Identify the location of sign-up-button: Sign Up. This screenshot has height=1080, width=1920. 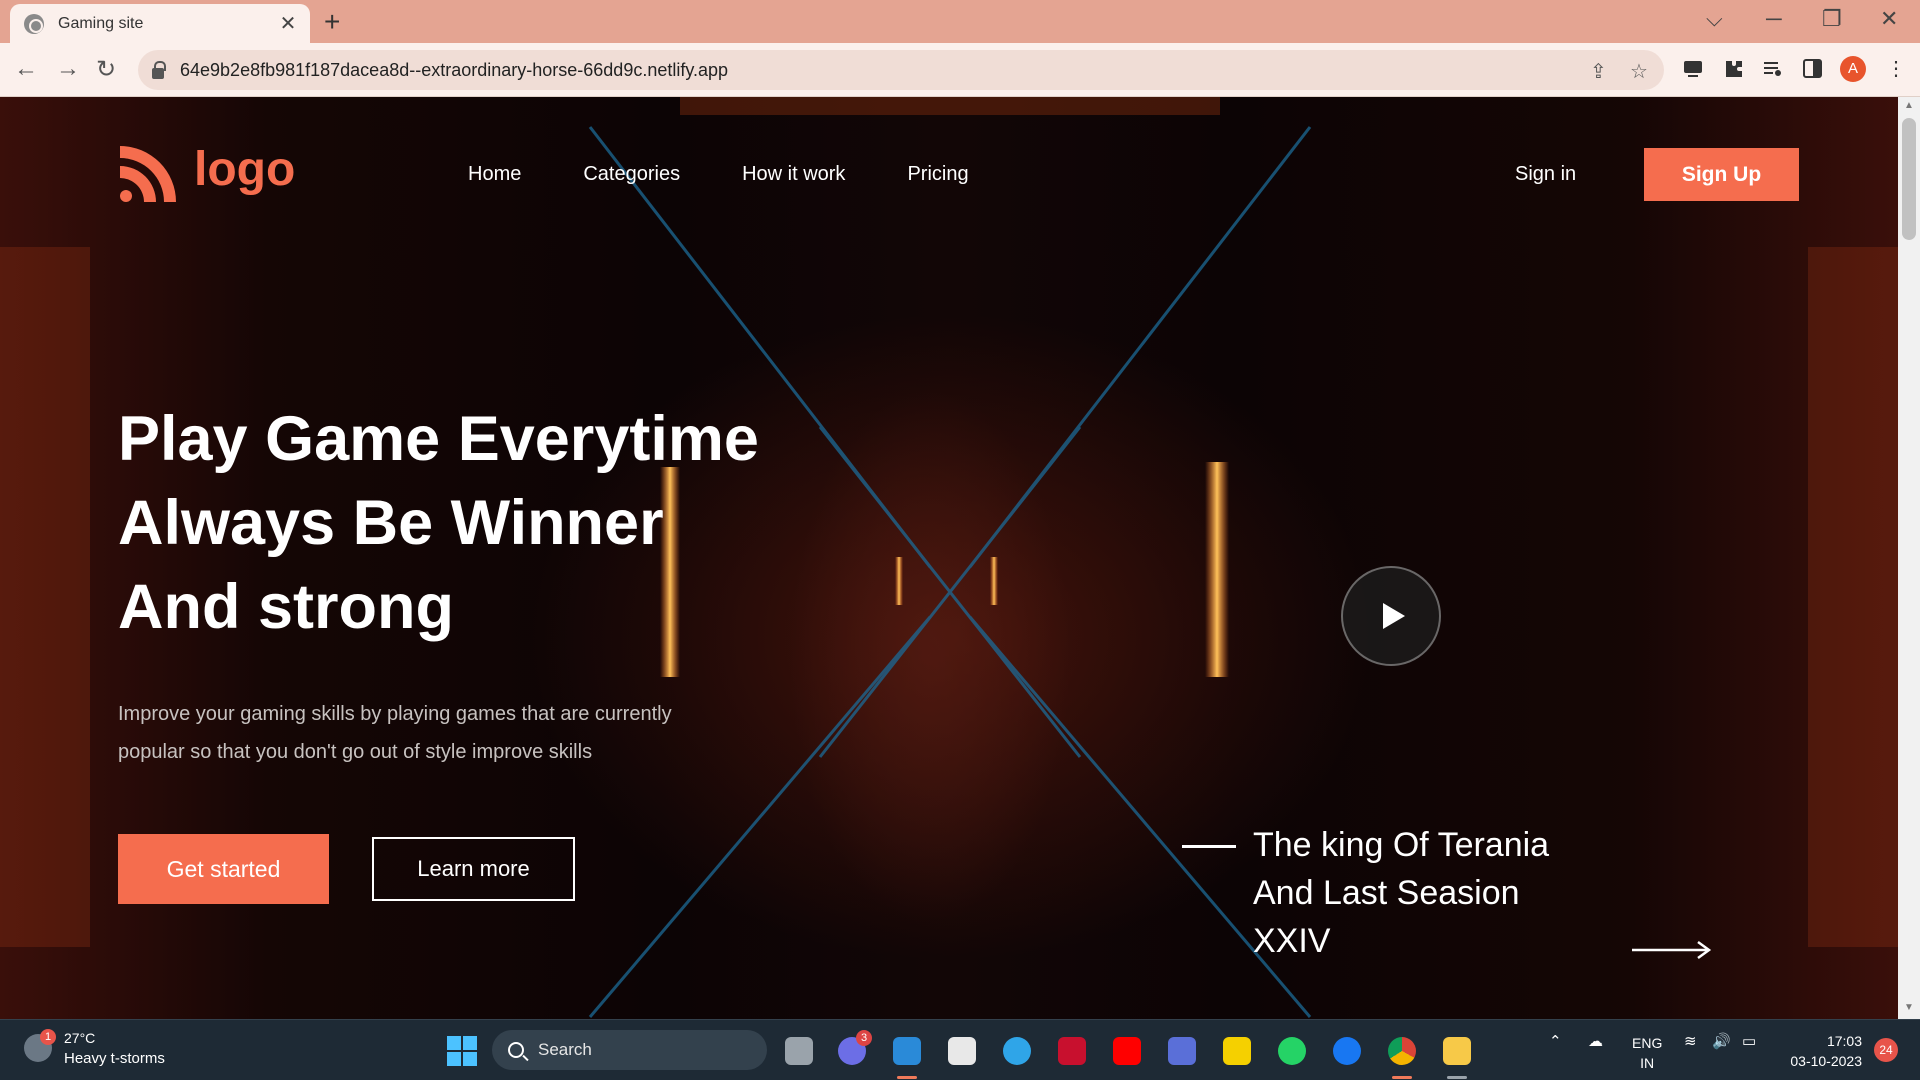
(1721, 174).